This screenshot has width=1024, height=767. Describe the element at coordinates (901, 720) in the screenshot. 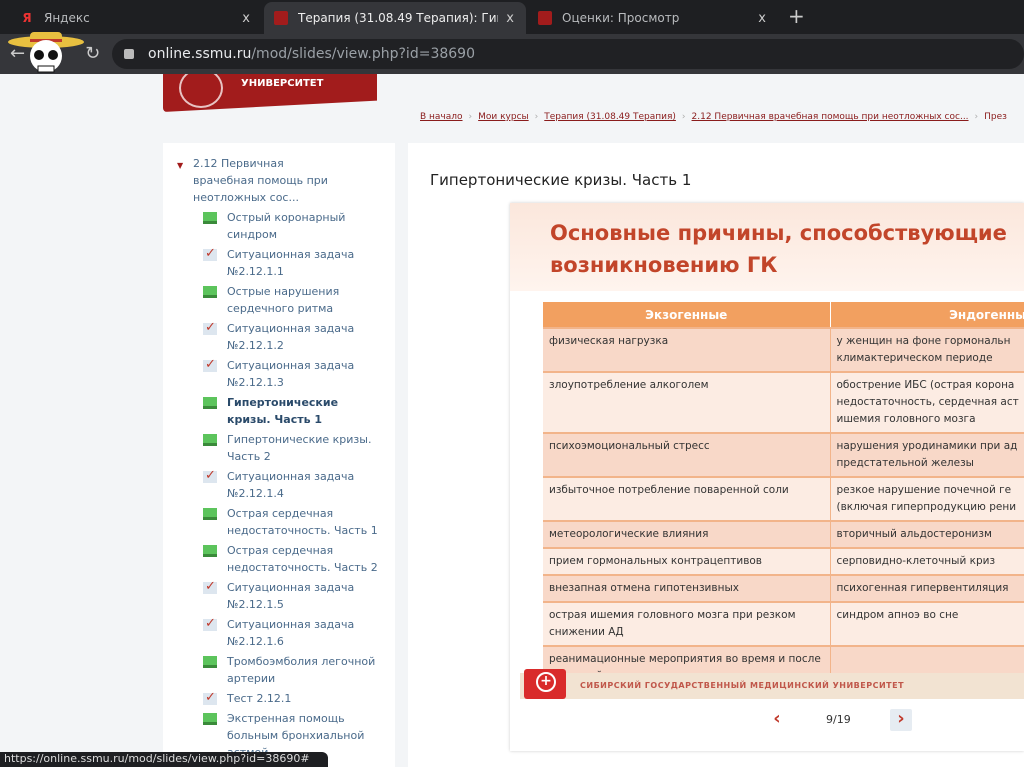

I see `next-slide-button: ›` at that location.